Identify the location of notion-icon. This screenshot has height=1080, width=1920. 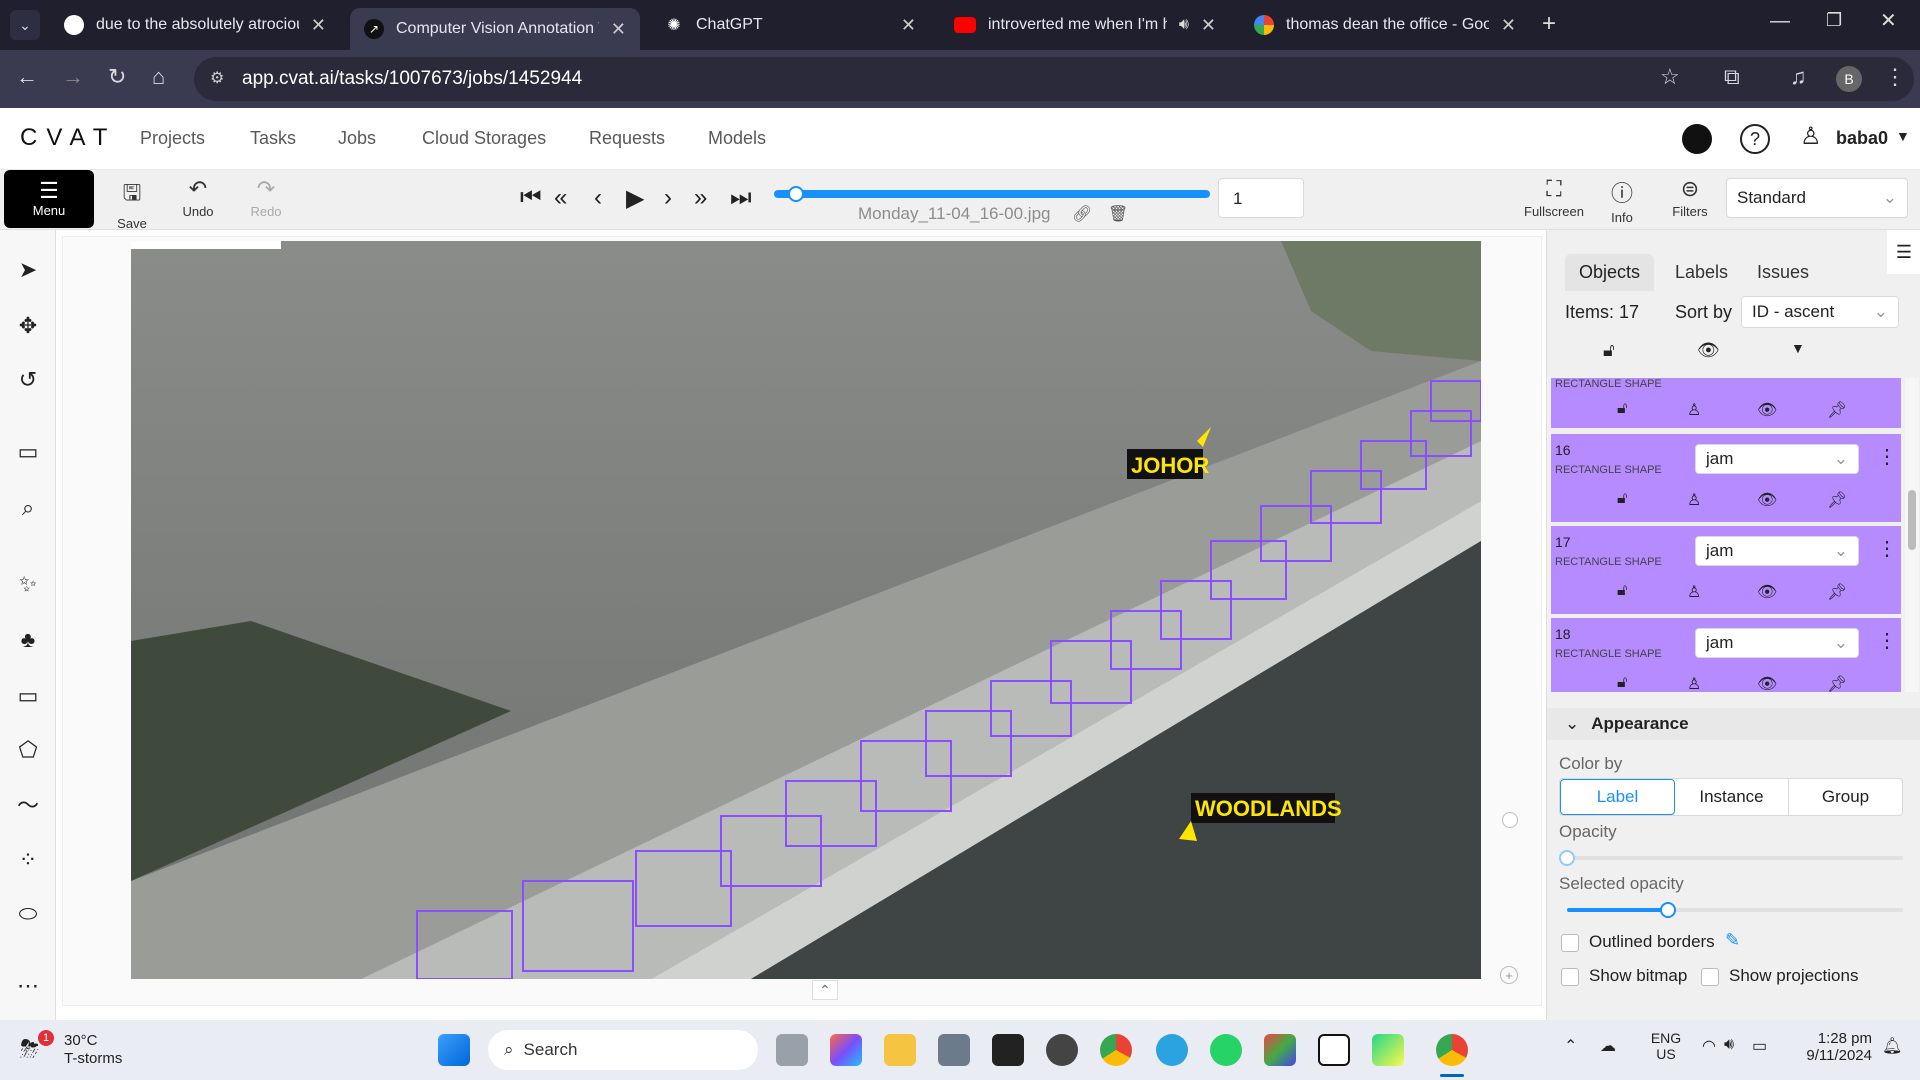
(1334, 1050).